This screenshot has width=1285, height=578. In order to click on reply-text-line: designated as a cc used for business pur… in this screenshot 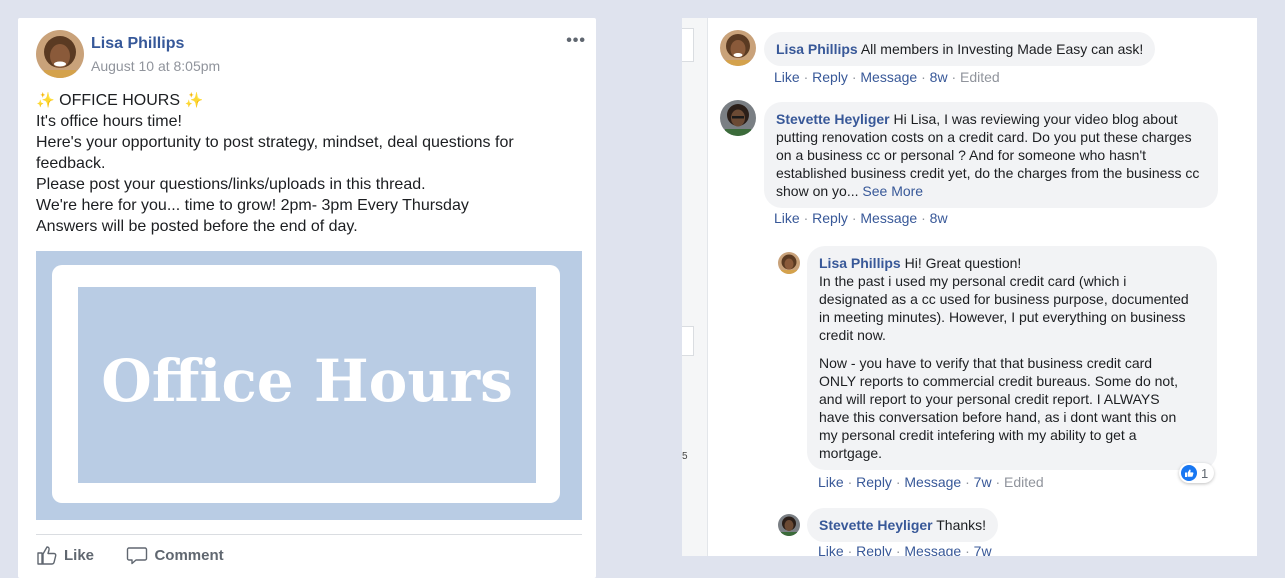, I will do `click(1004, 299)`.